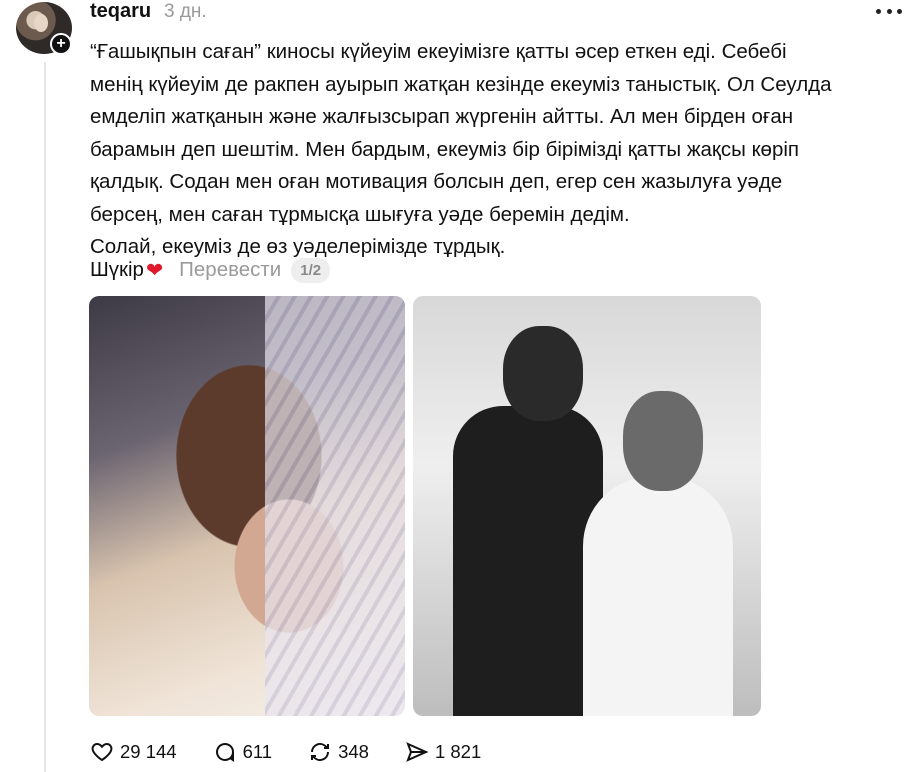 This screenshot has width=921, height=772. What do you see at coordinates (224, 752) in the screenshot?
I see `comment-icon` at bounding box center [224, 752].